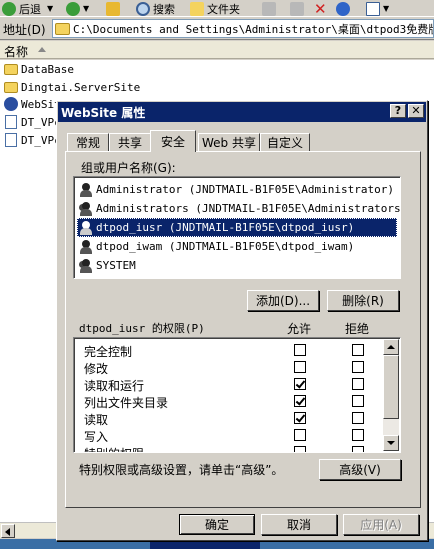 The height and width of the screenshot is (549, 434). What do you see at coordinates (217, 524) in the screenshot?
I see `ok-button: 确定` at bounding box center [217, 524].